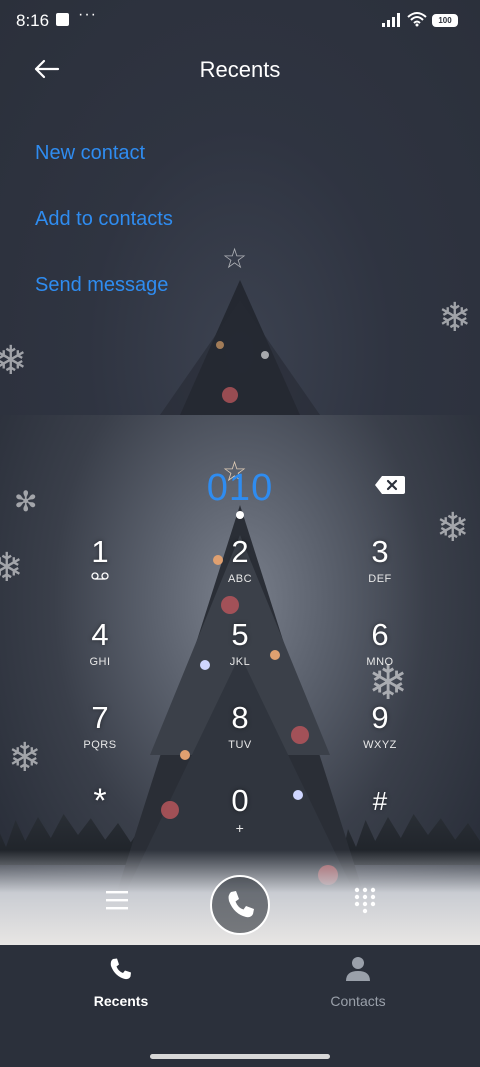  I want to click on tab-contacts: Contacts, so click(358, 982).